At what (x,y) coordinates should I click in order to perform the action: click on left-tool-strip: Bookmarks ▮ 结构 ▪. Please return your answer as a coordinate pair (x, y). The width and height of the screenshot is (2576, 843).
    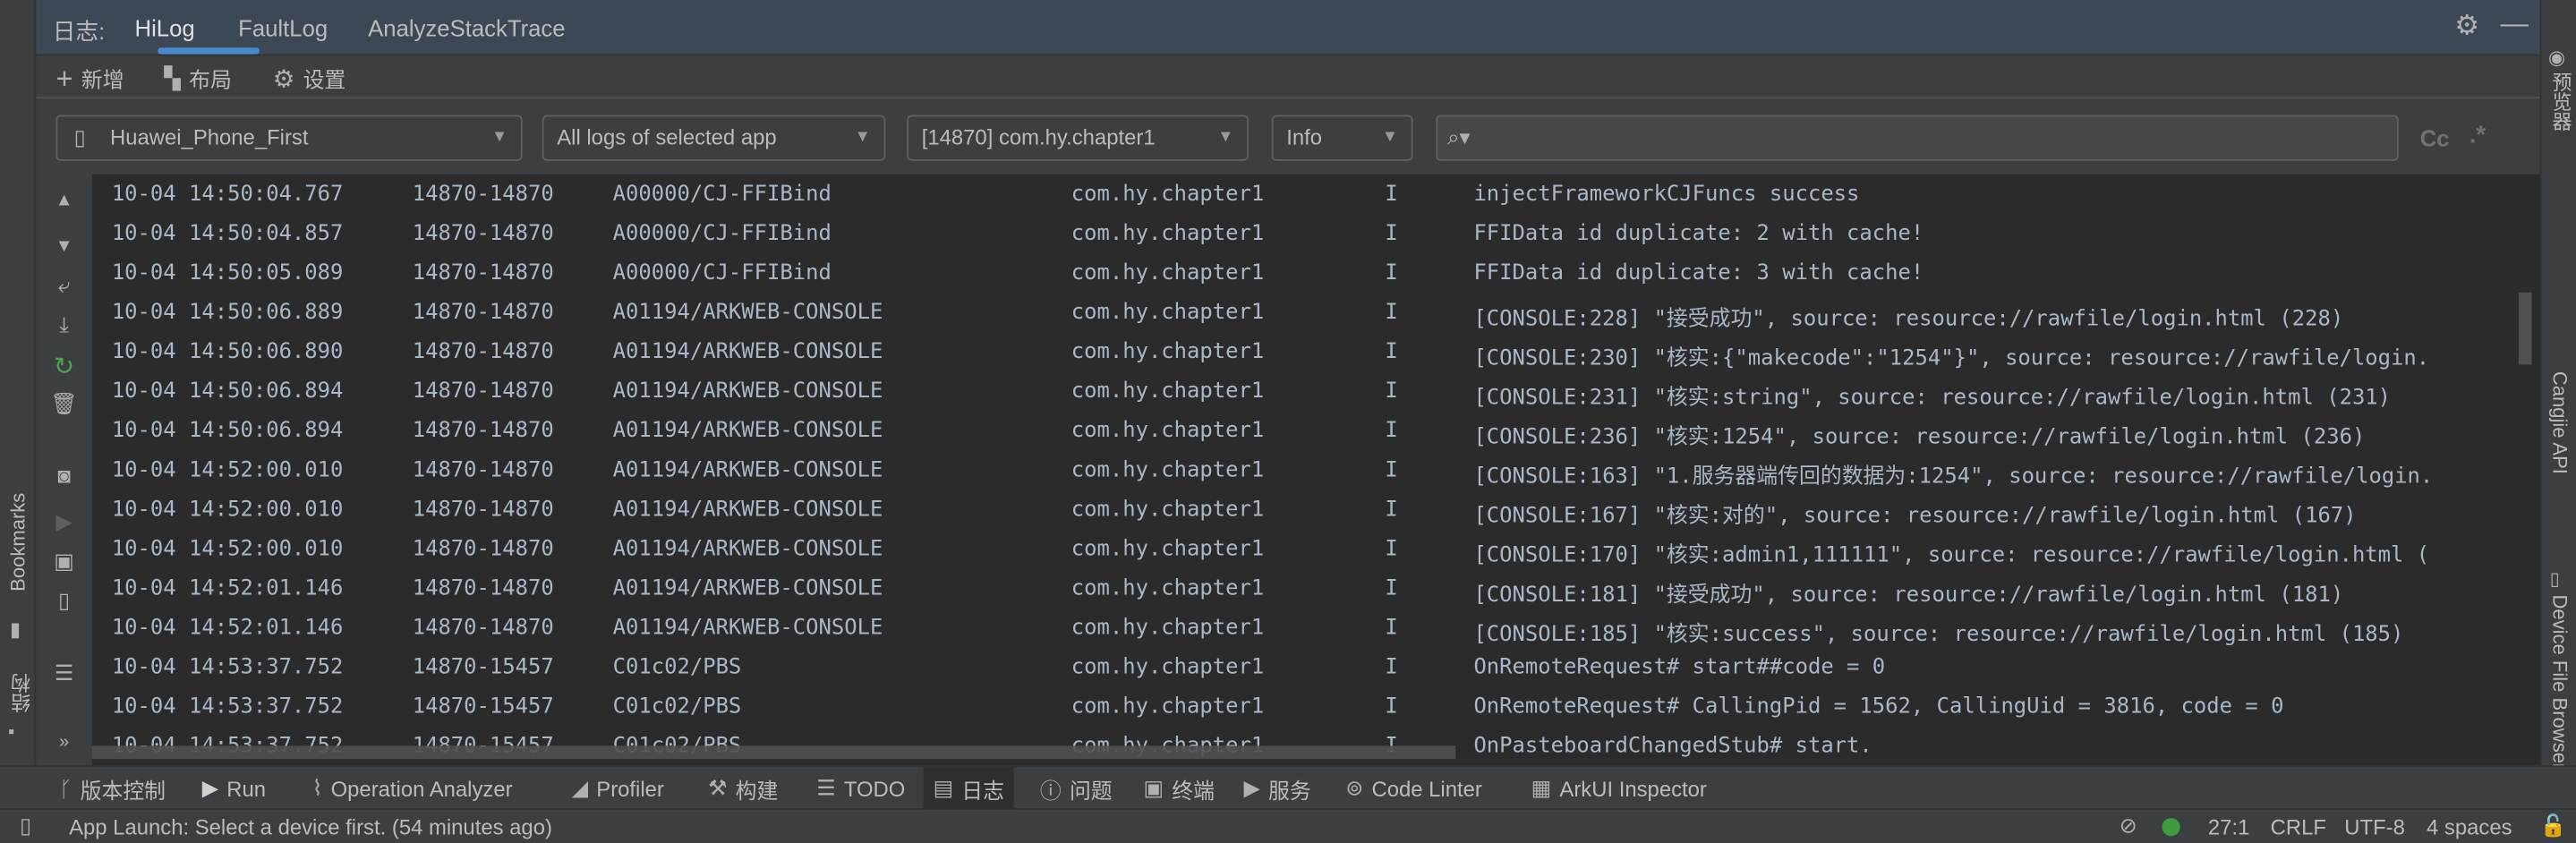
    Looking at the image, I should click on (18, 383).